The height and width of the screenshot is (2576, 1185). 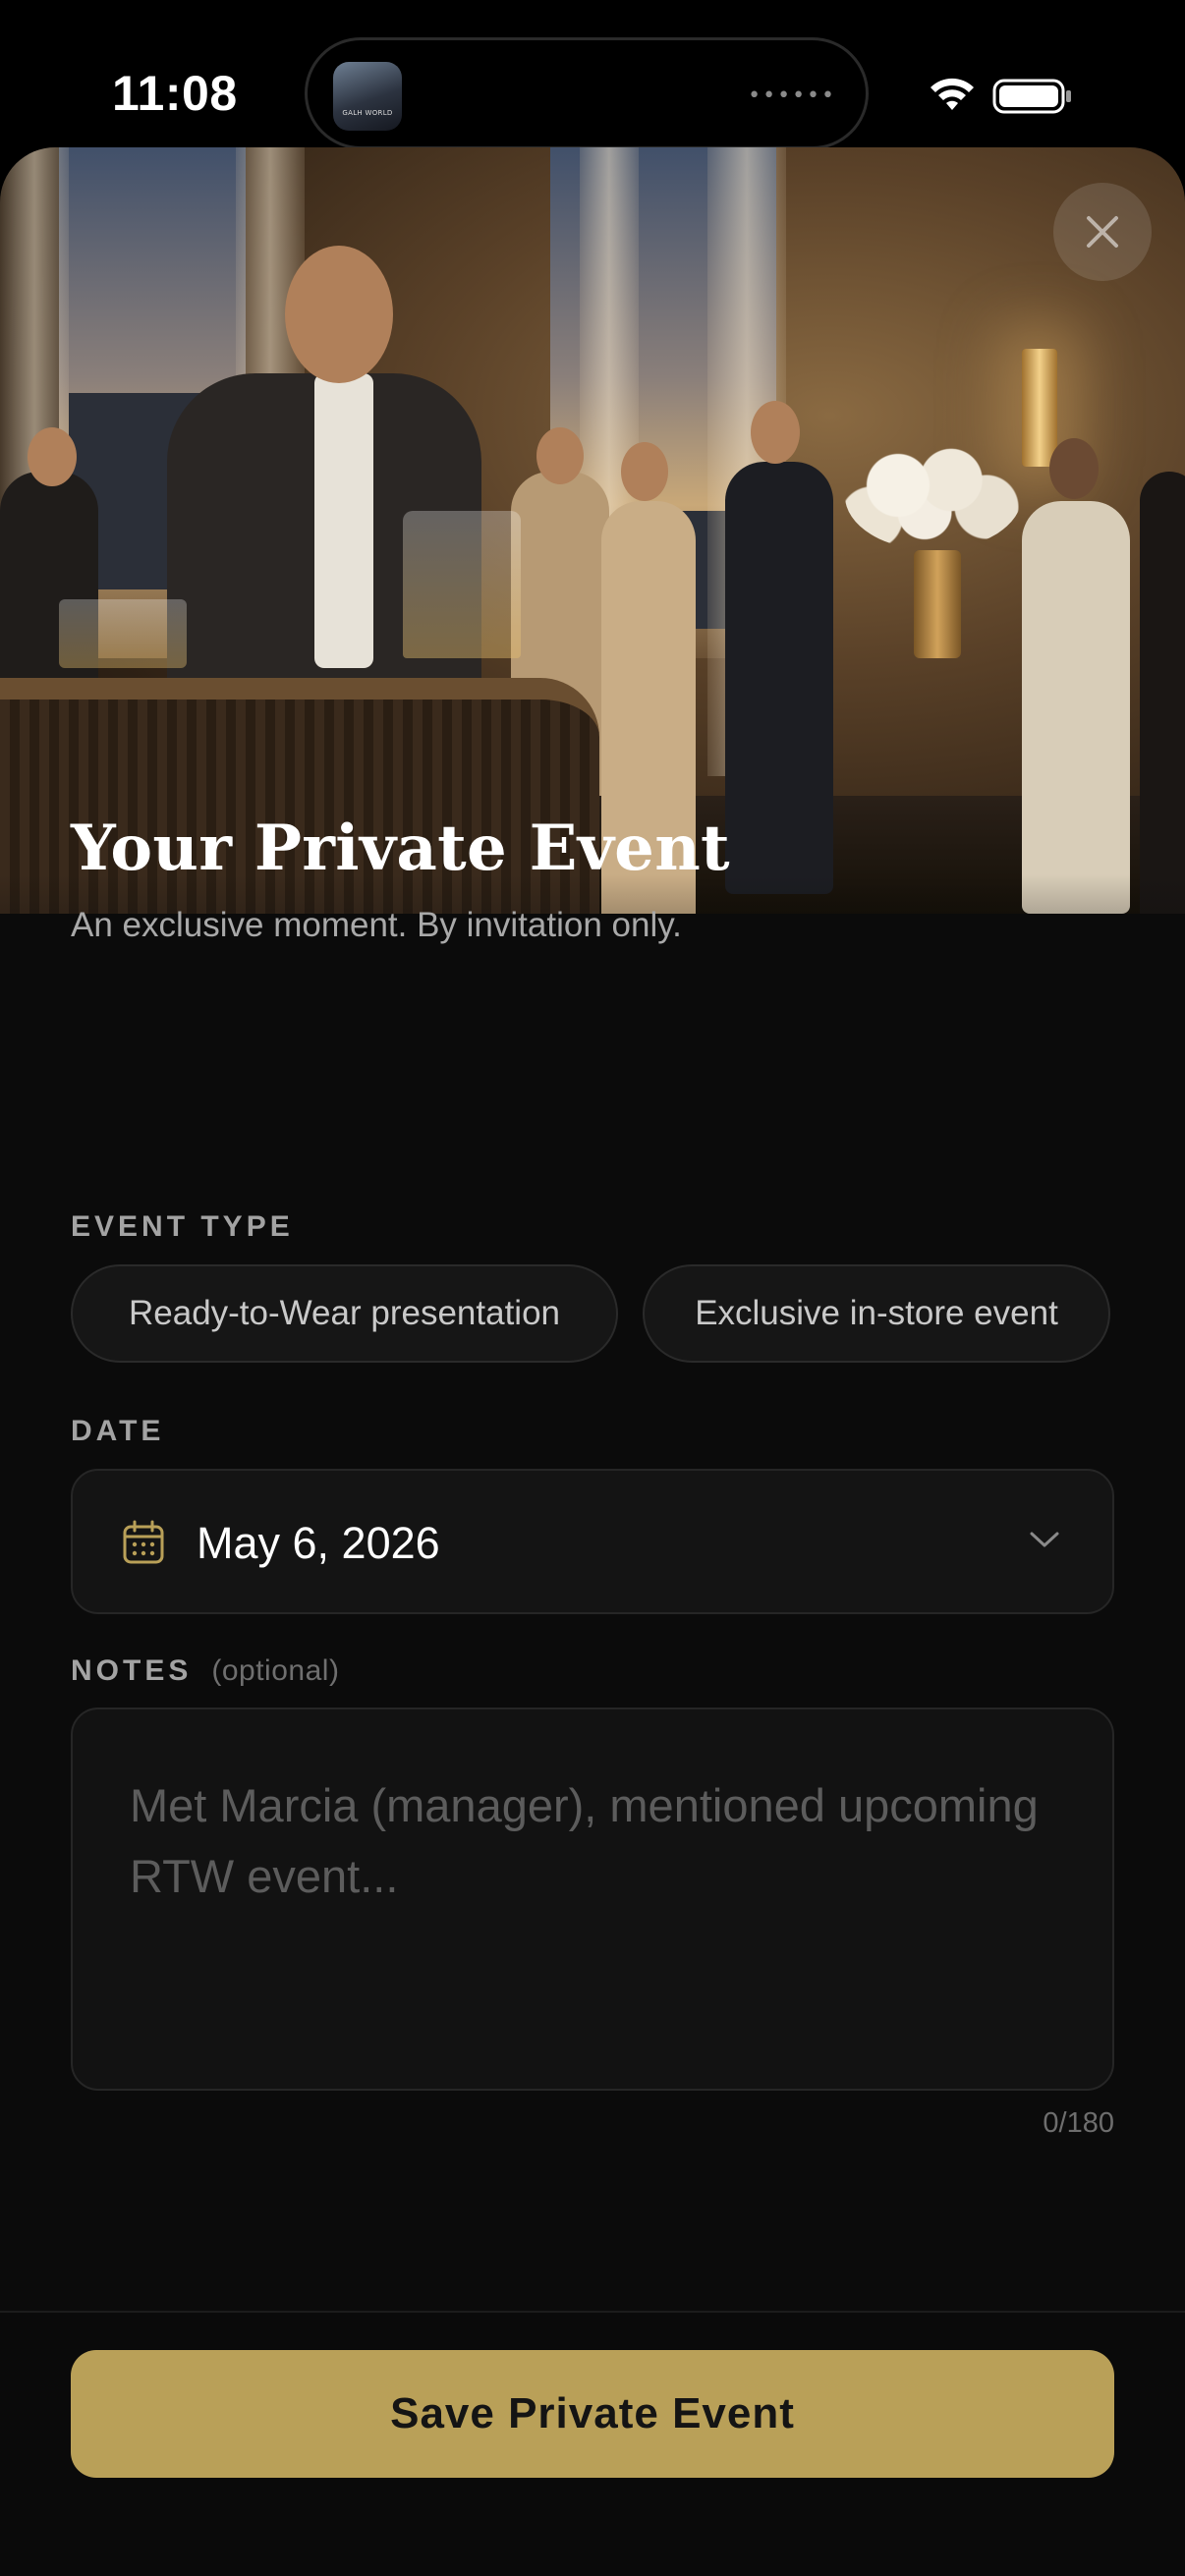 I want to click on event-type-chip-rtw: Ready-to-Wear presentation, so click(x=345, y=1313).